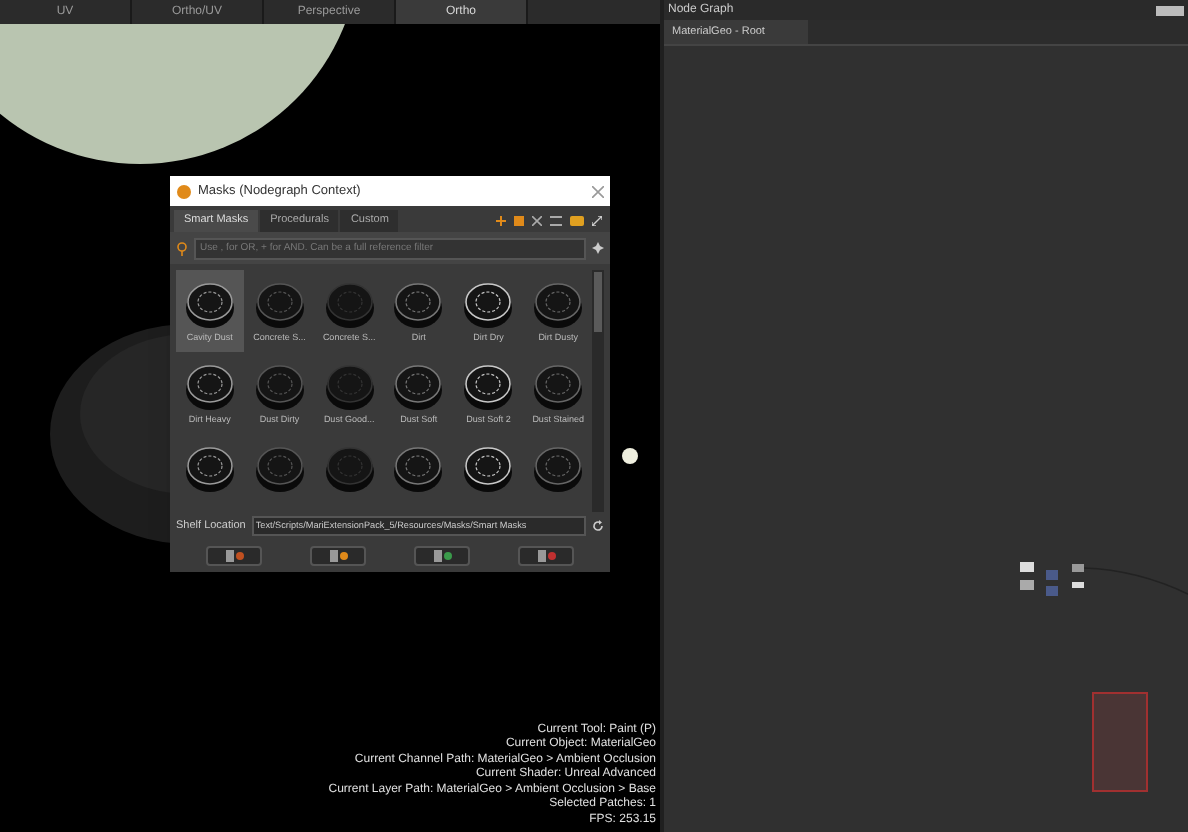  I want to click on plus-icon, so click(501, 221).